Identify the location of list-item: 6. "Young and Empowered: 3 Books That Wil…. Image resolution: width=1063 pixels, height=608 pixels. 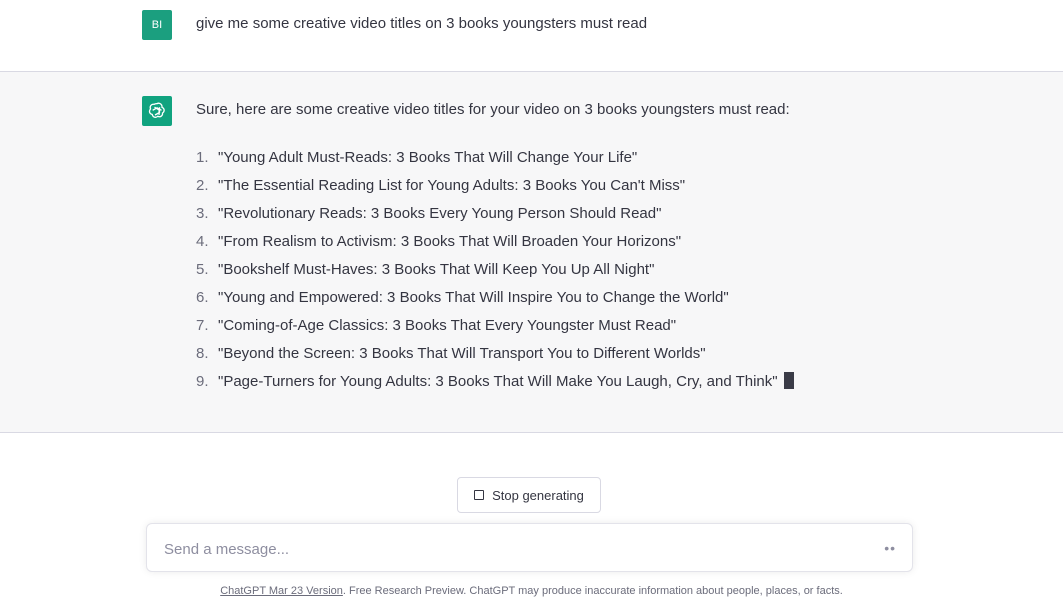
(495, 302).